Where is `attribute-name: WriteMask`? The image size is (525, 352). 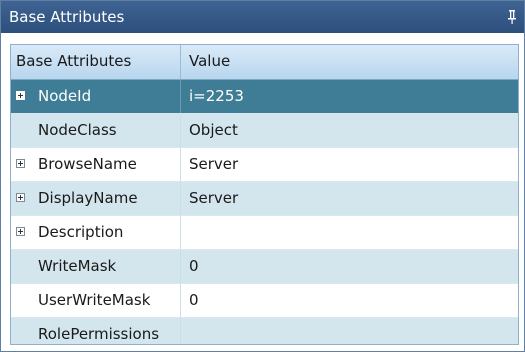 attribute-name: WriteMask is located at coordinates (77, 266).